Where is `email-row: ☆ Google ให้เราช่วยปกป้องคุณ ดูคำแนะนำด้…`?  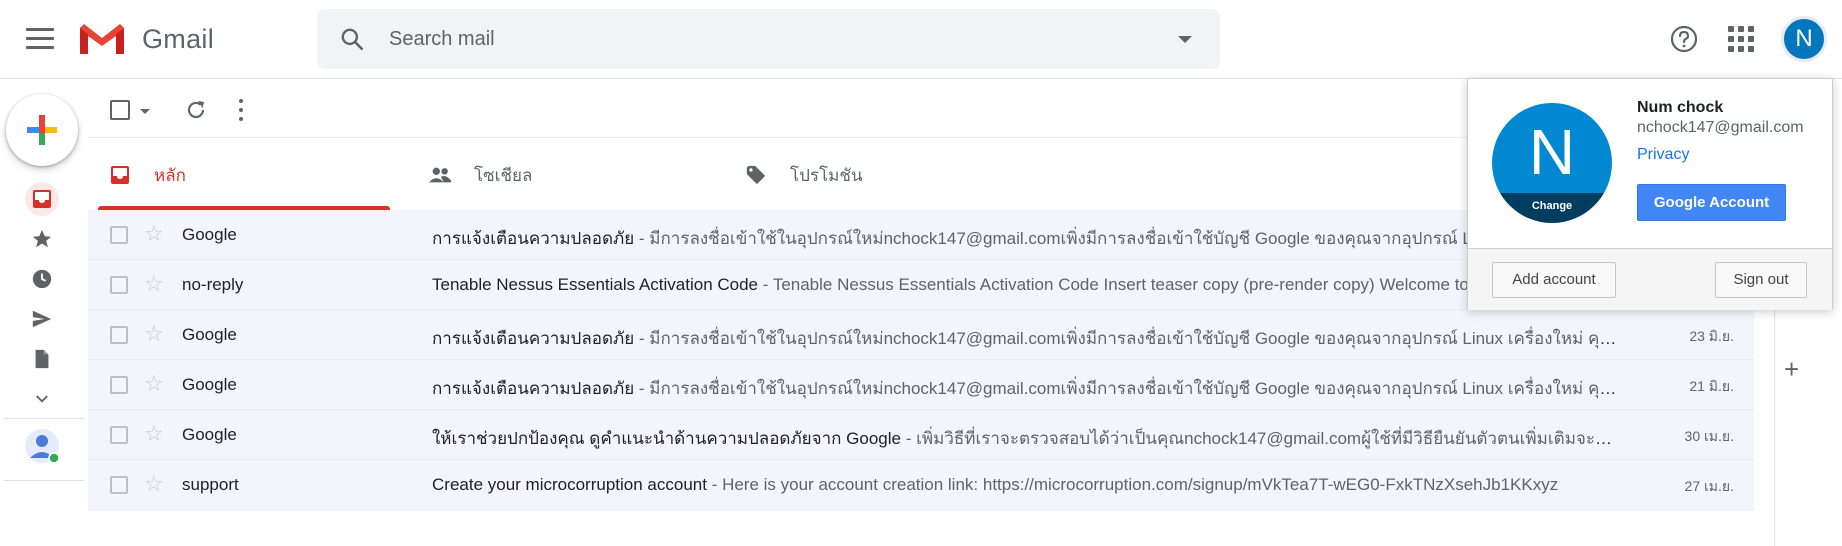 email-row: ☆ Google ให้เราช่วยปกป้องคุณ ดูคำแนะนำด้… is located at coordinates (921, 435).